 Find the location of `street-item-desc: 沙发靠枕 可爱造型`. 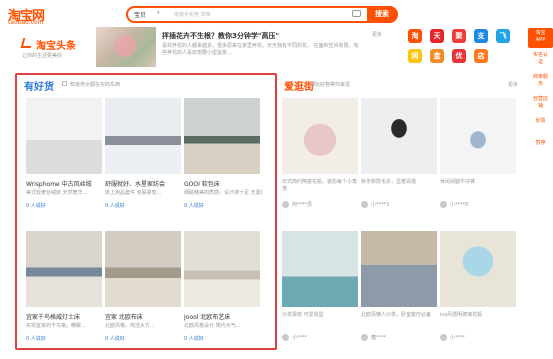

street-item-desc: 沙发靠枕 可爱造型 is located at coordinates (321, 315).